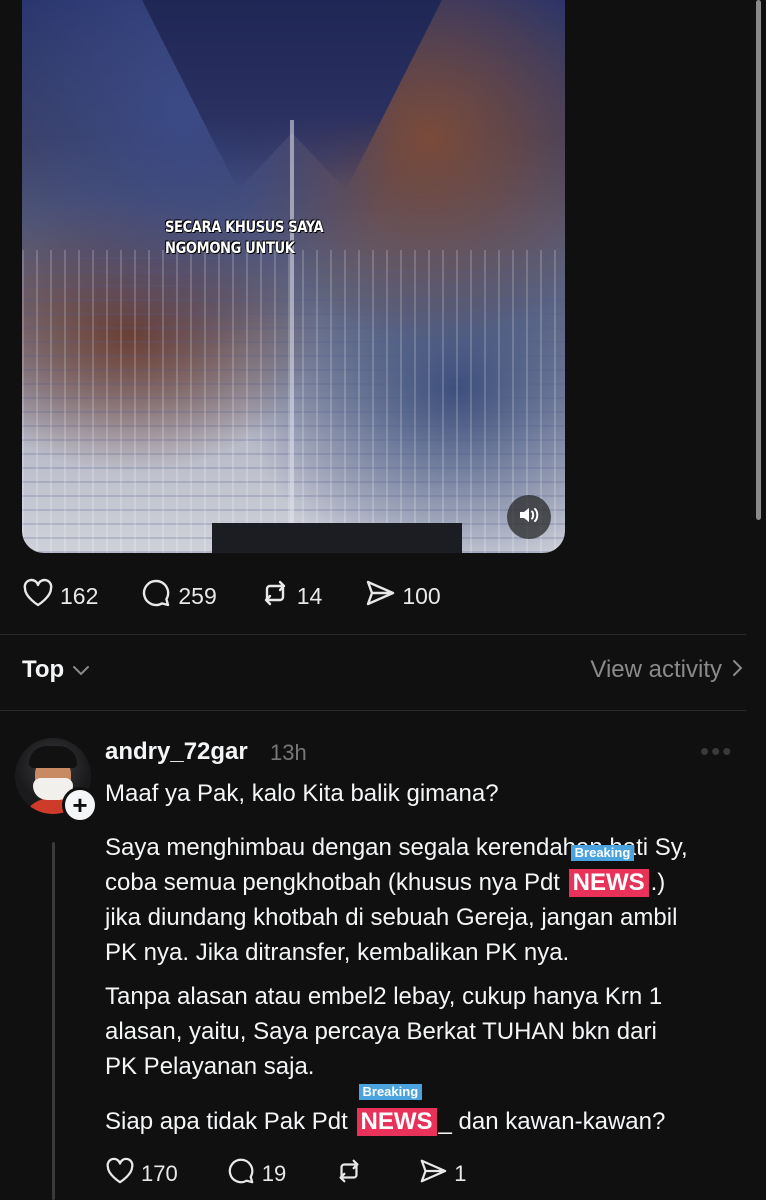 The width and height of the screenshot is (766, 1200). I want to click on comment-share-count: 1, so click(460, 1173).